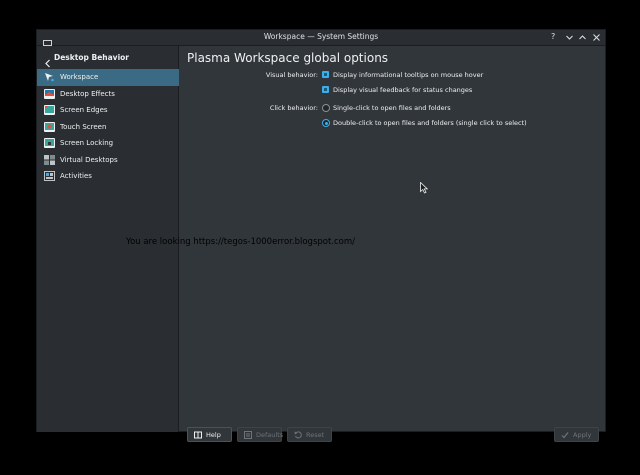  I want to click on touch-screen-icon, so click(49, 126).